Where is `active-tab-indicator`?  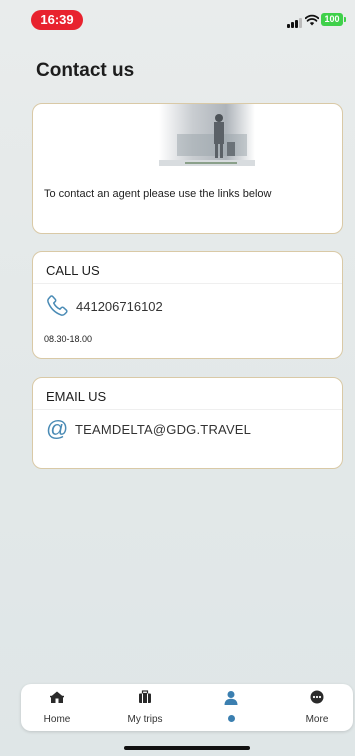 active-tab-indicator is located at coordinates (231, 718).